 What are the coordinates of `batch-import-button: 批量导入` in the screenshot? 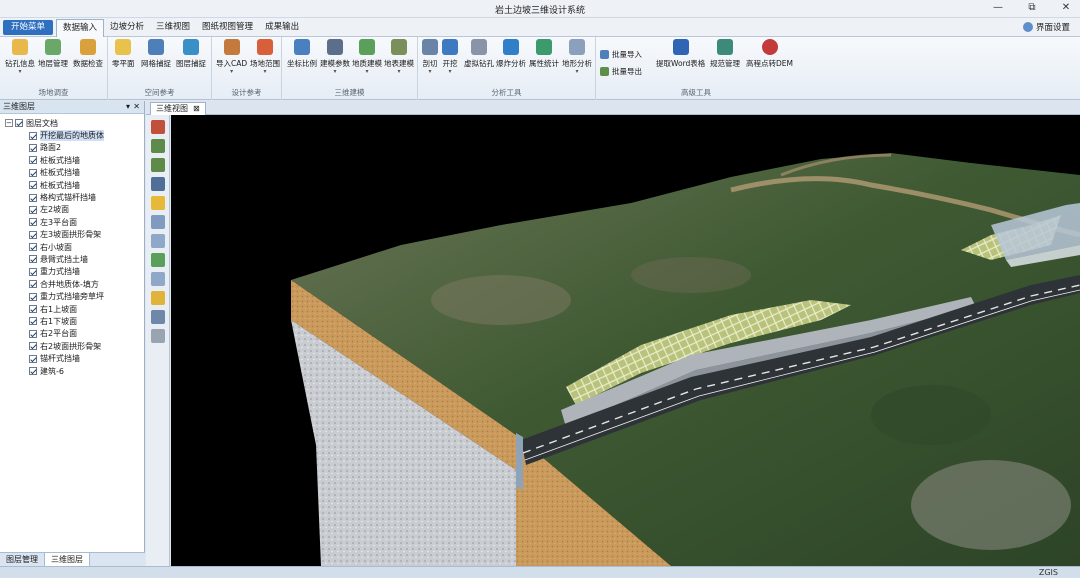 It's located at (621, 54).